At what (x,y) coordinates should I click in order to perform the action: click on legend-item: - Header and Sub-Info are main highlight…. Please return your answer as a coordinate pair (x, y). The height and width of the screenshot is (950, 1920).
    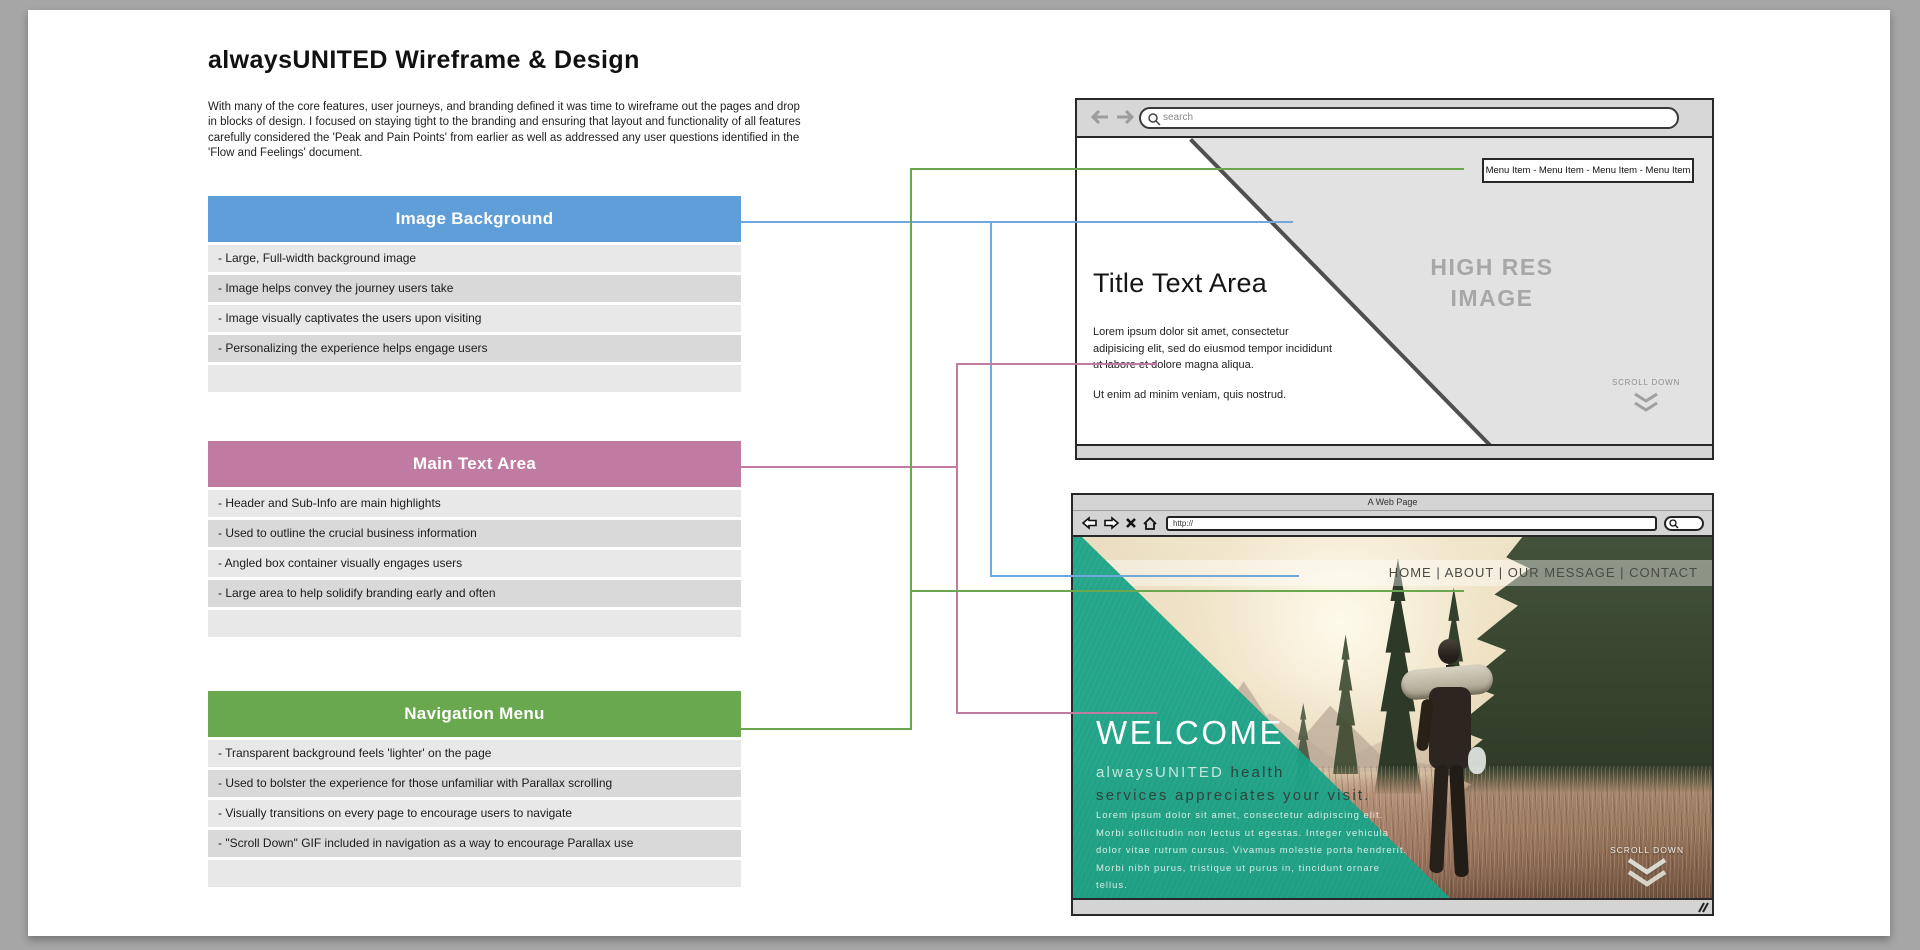
    Looking at the image, I should click on (474, 503).